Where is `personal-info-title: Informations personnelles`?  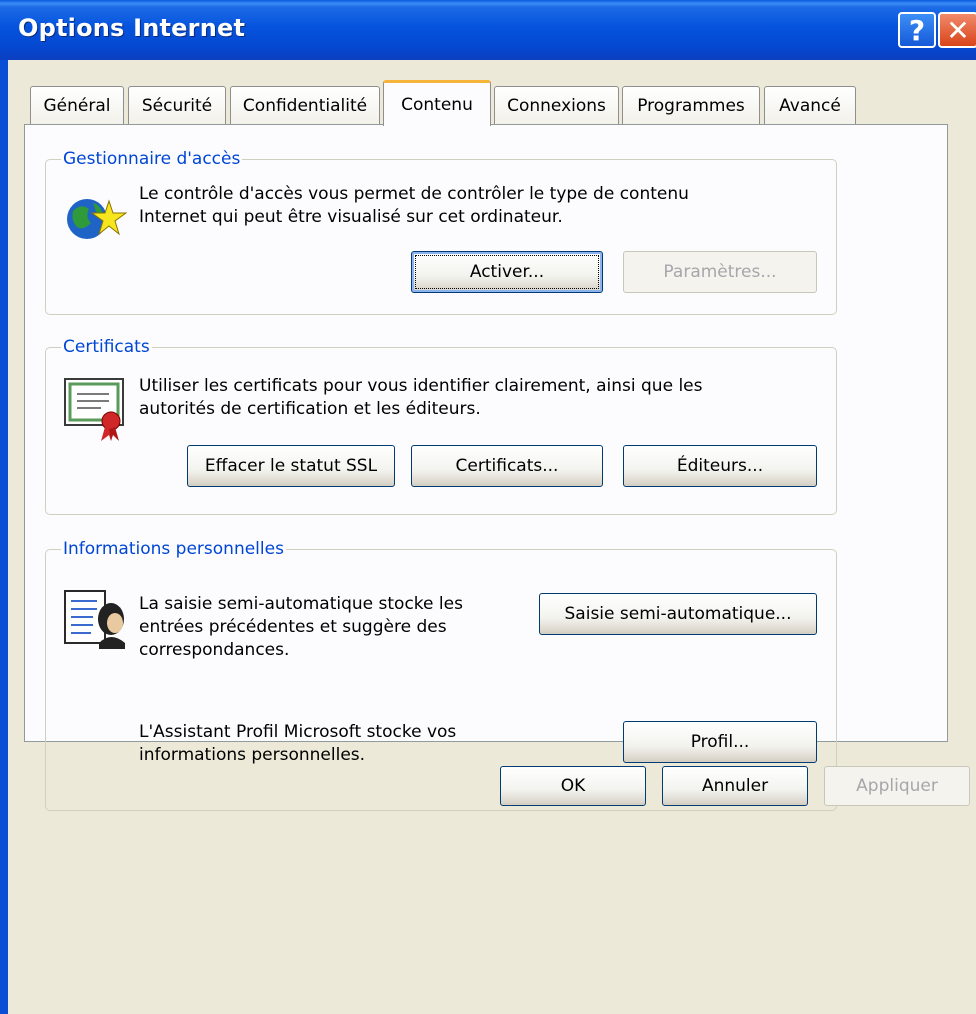
personal-info-title: Informations personnelles is located at coordinates (173, 549).